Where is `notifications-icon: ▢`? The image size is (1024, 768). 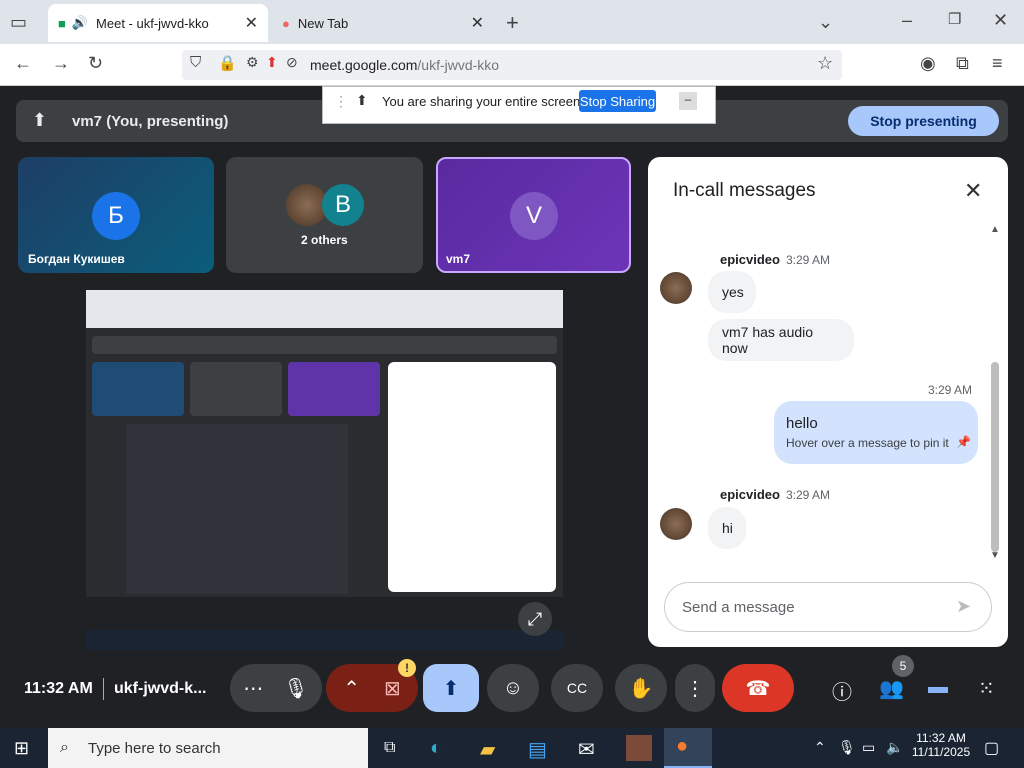 notifications-icon: ▢ is located at coordinates (991, 748).